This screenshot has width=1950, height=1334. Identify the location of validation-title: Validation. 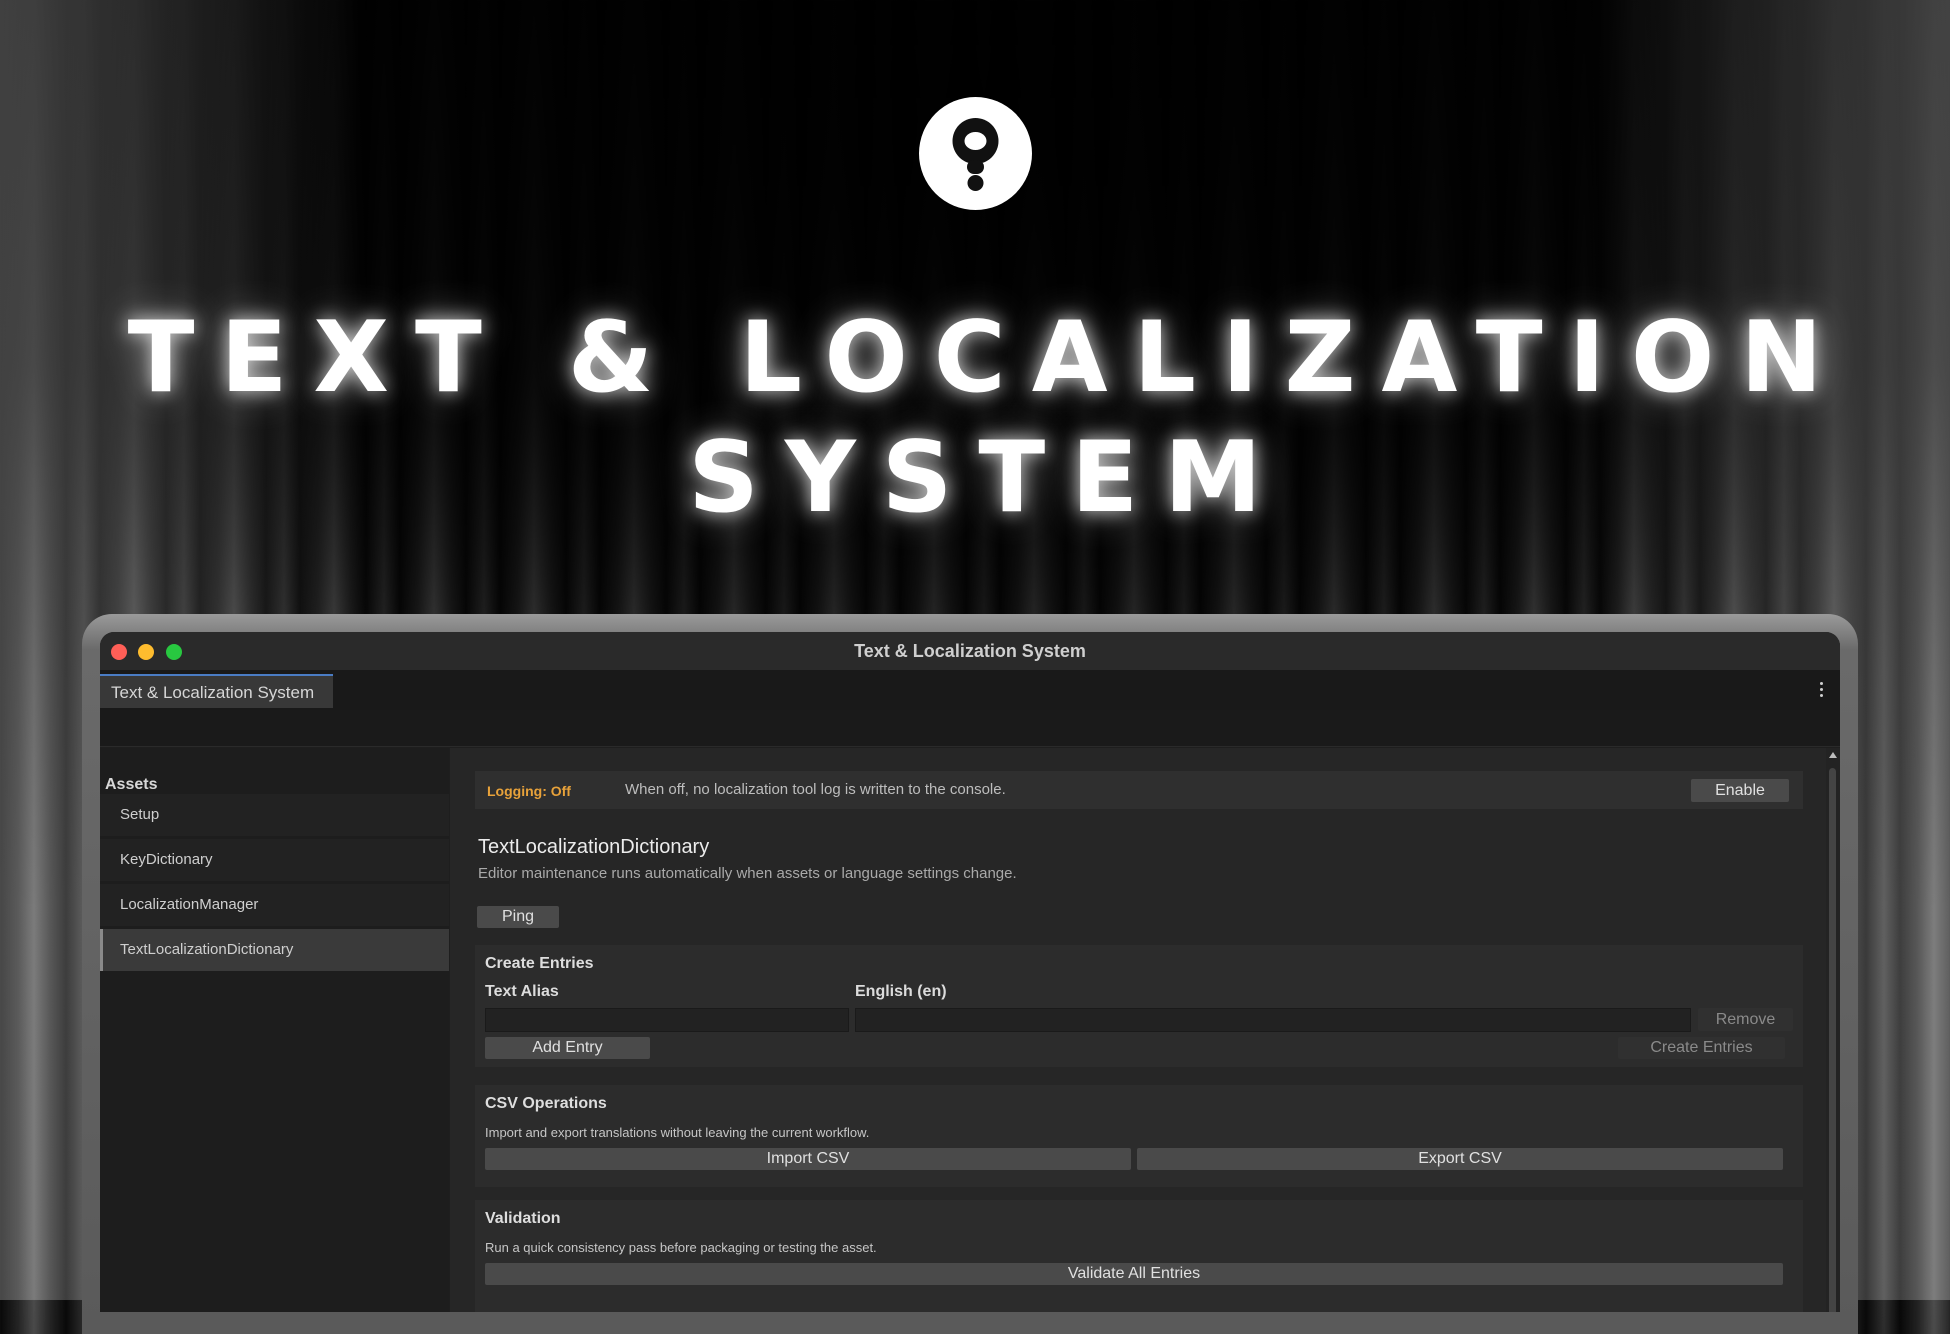
(523, 1218).